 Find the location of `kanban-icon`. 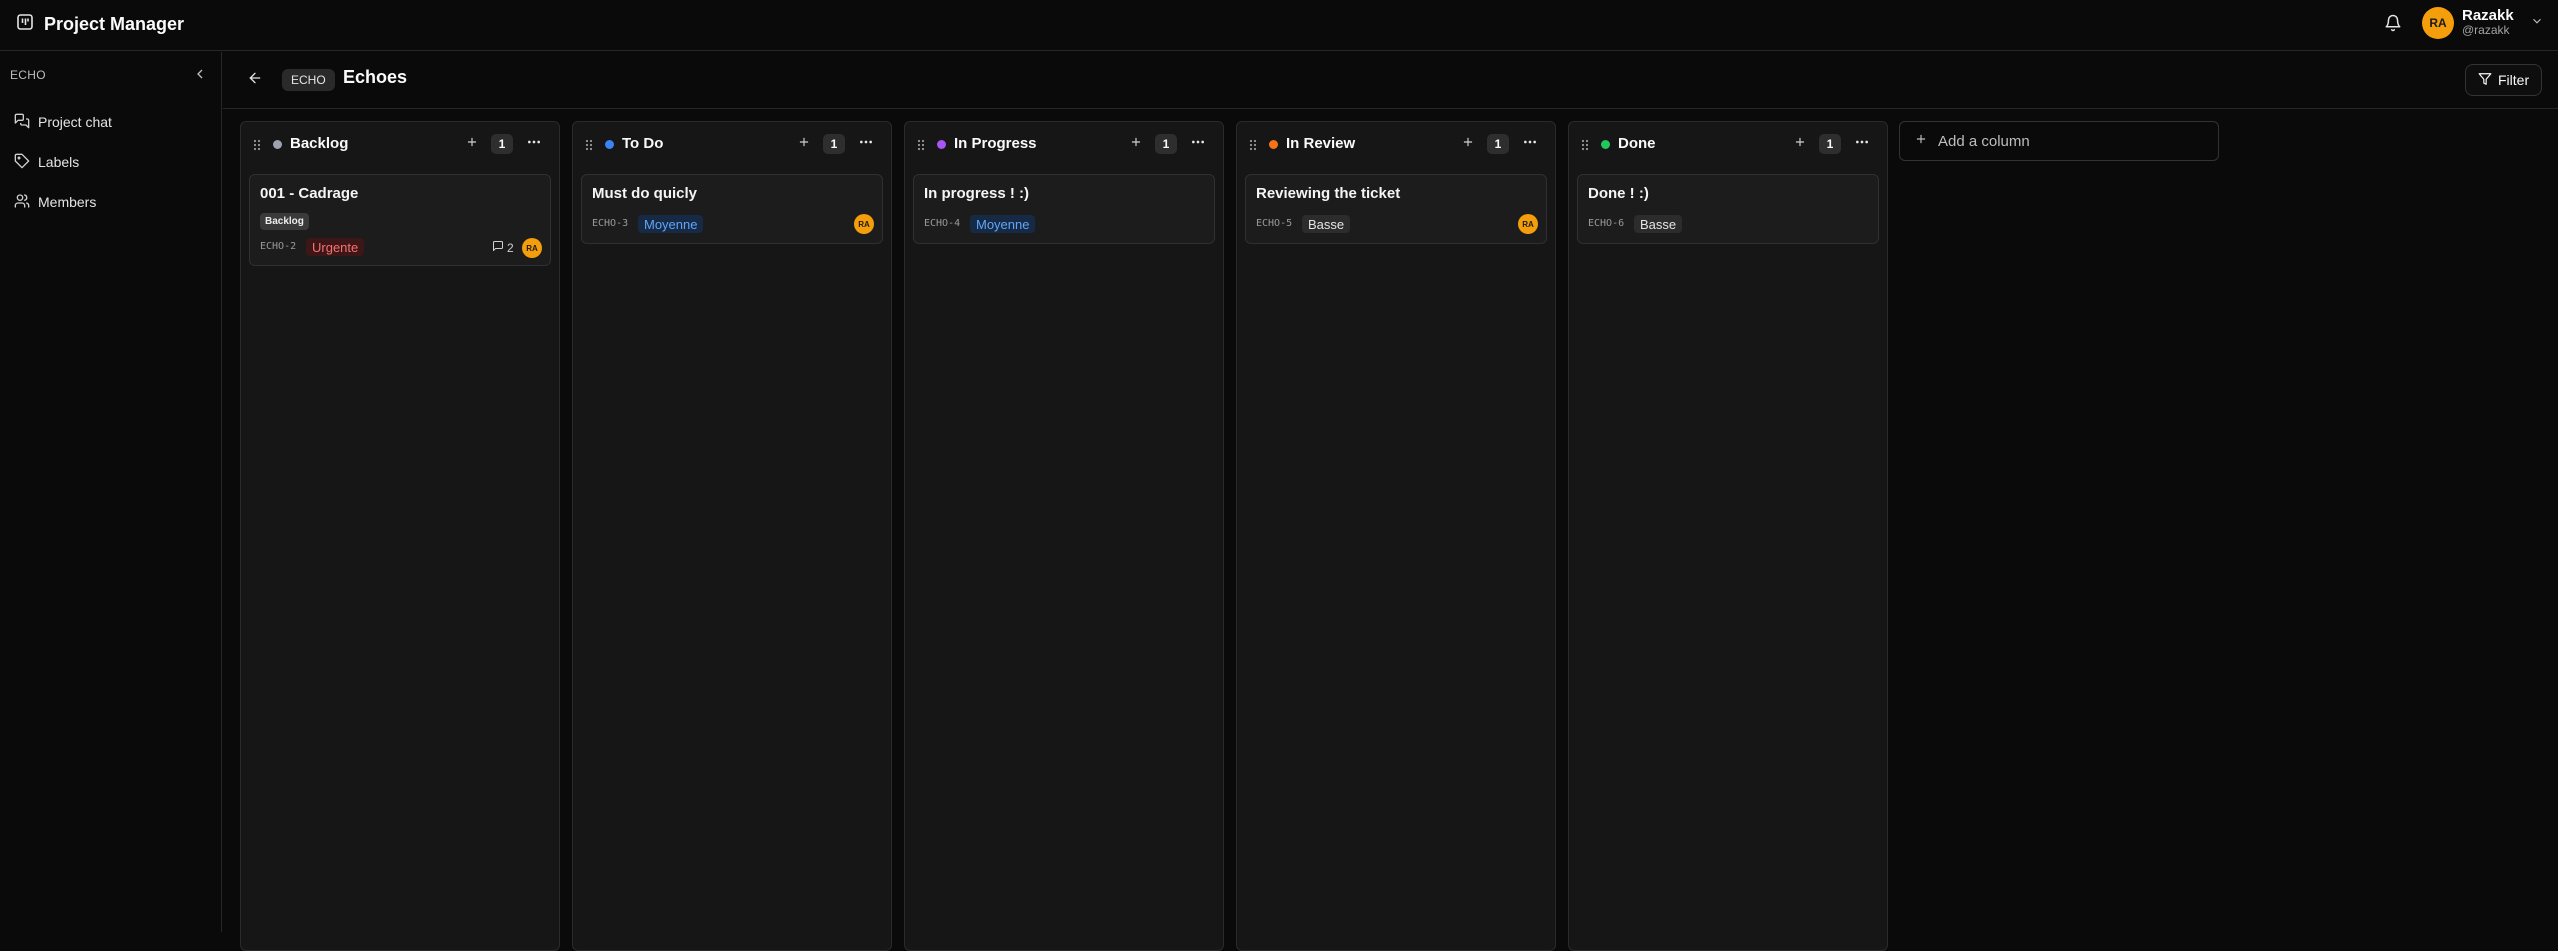

kanban-icon is located at coordinates (25, 24).